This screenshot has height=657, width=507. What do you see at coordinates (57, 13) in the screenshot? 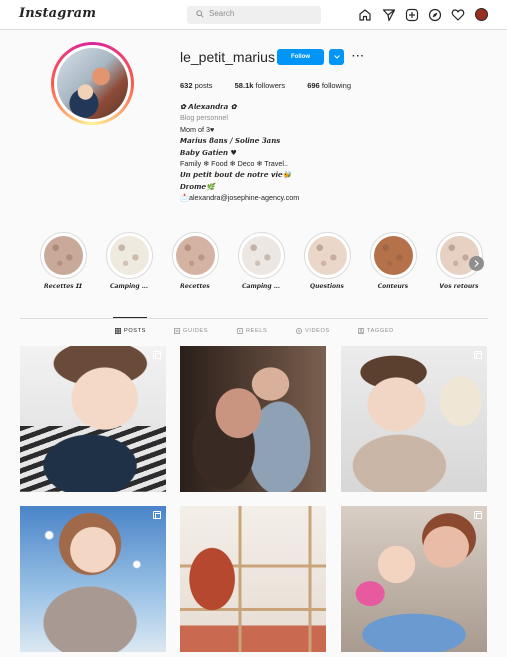
I see `instagram-logo: Instagram` at bounding box center [57, 13].